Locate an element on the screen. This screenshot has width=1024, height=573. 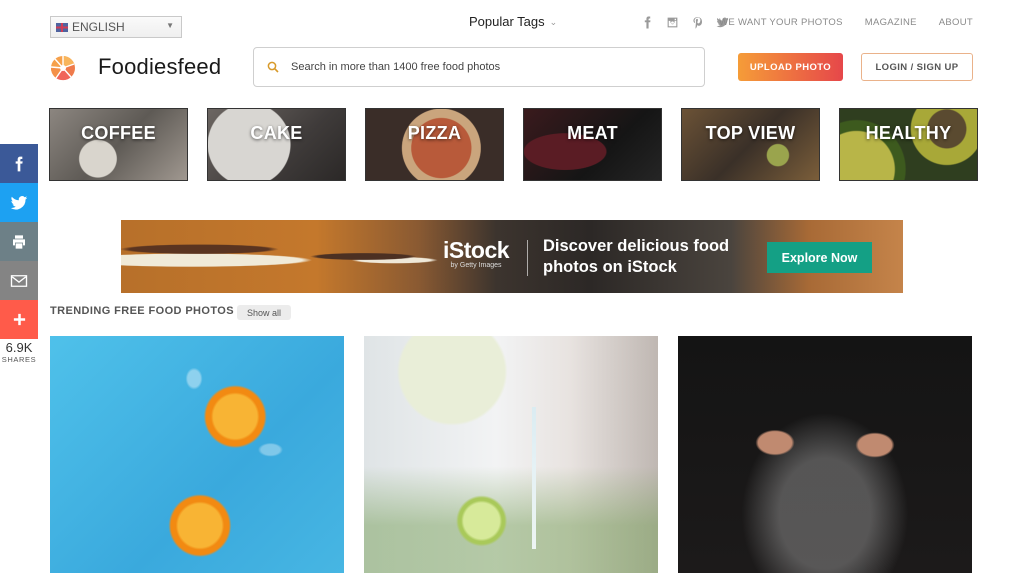
category-label: PIZZA is located at coordinates (434, 133).